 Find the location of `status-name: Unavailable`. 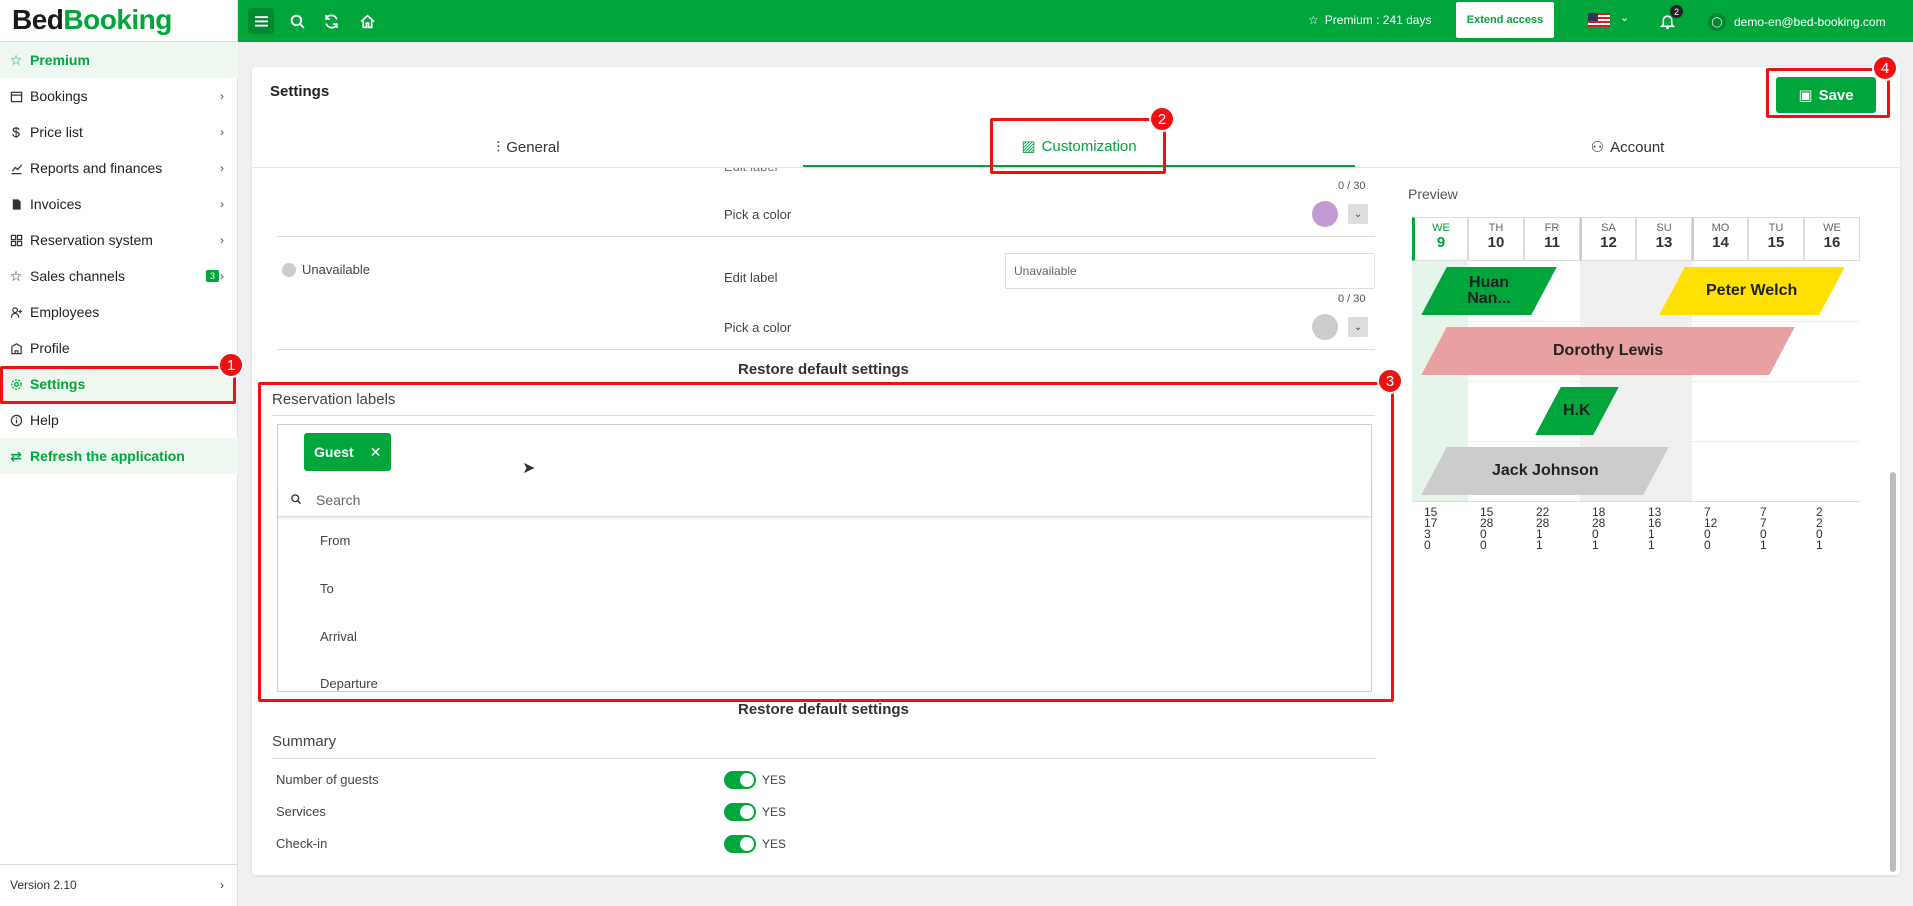

status-name: Unavailable is located at coordinates (336, 269).